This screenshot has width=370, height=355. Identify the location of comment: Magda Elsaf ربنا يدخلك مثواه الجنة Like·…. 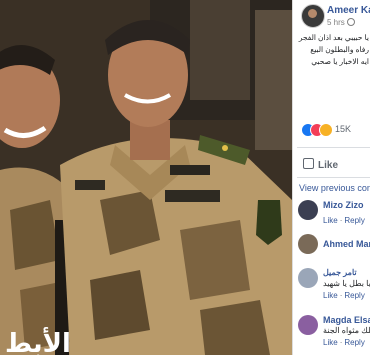
(334, 333).